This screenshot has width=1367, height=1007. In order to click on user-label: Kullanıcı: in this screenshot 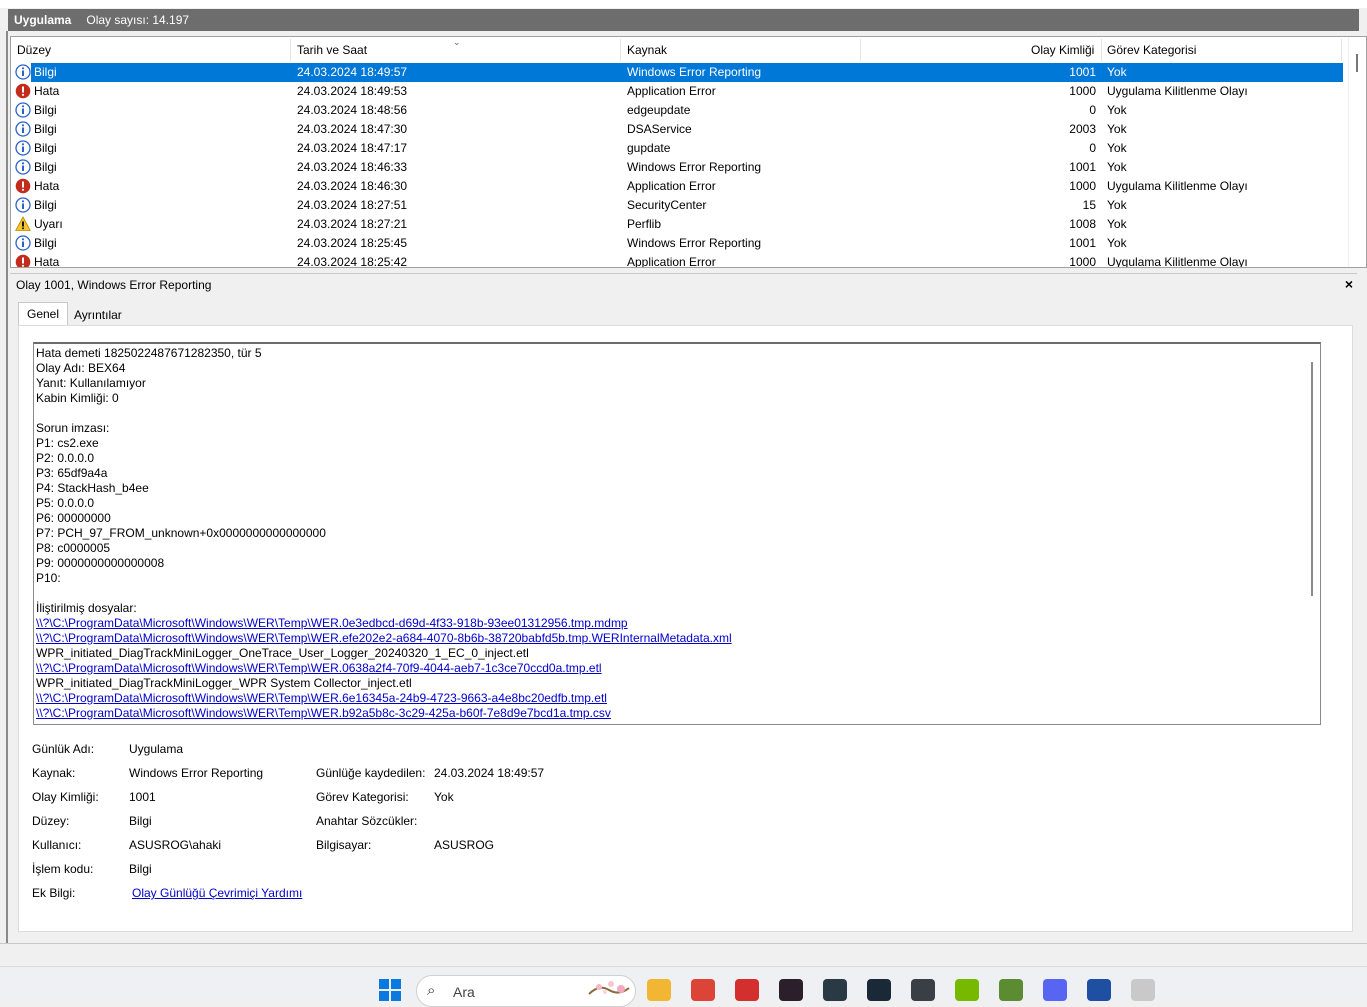, I will do `click(57, 845)`.